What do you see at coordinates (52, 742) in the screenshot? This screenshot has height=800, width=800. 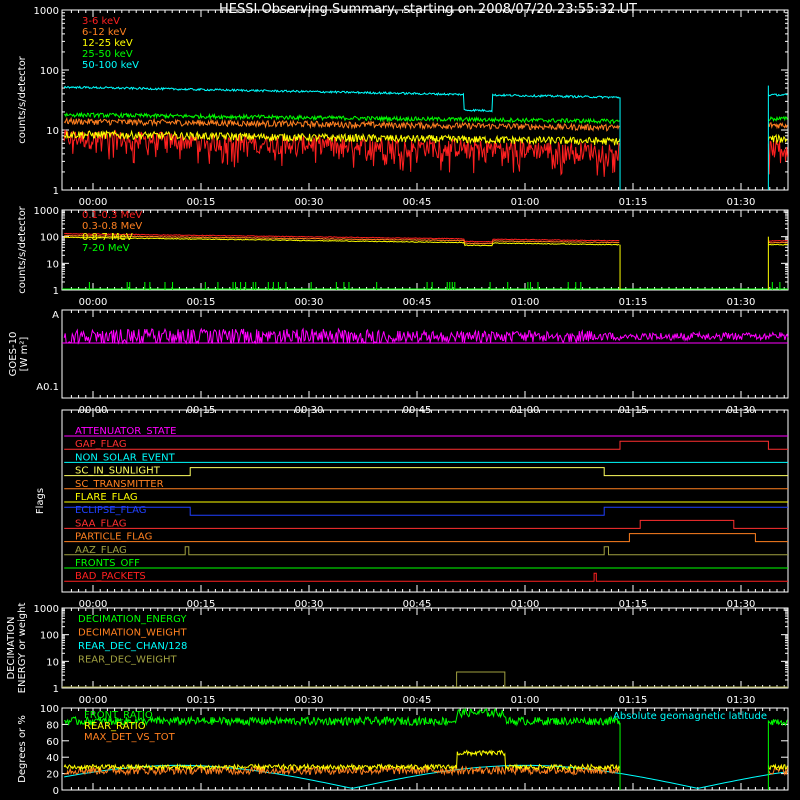 I see `y-tick-label: 60` at bounding box center [52, 742].